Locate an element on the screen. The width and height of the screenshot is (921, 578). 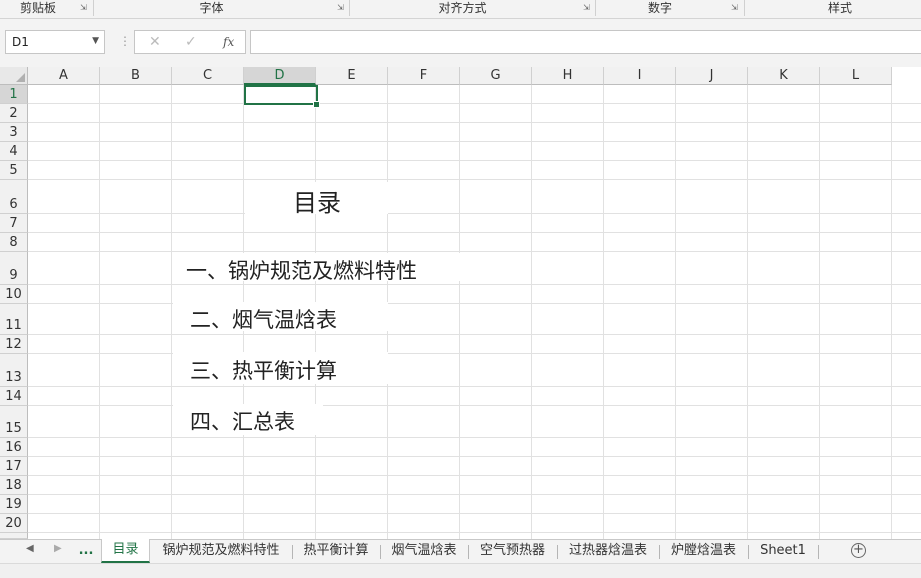
row-header-8: 8 is located at coordinates (14, 242).